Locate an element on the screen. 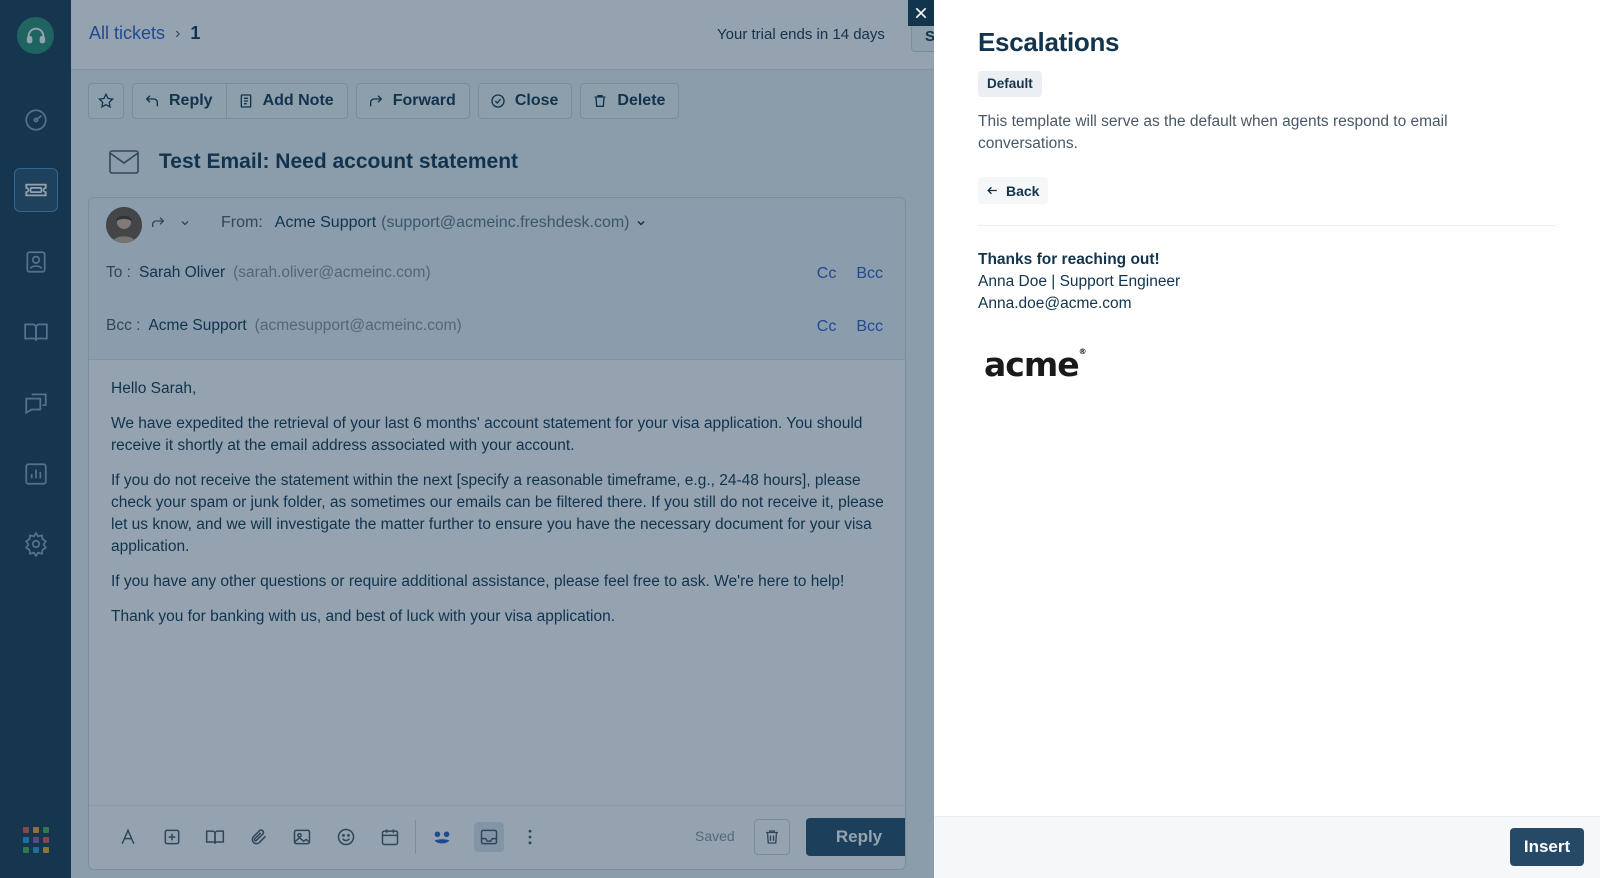 Image resolution: width=1600 pixels, height=878 pixels. acme-logo-text: acme is located at coordinates (1032, 364).